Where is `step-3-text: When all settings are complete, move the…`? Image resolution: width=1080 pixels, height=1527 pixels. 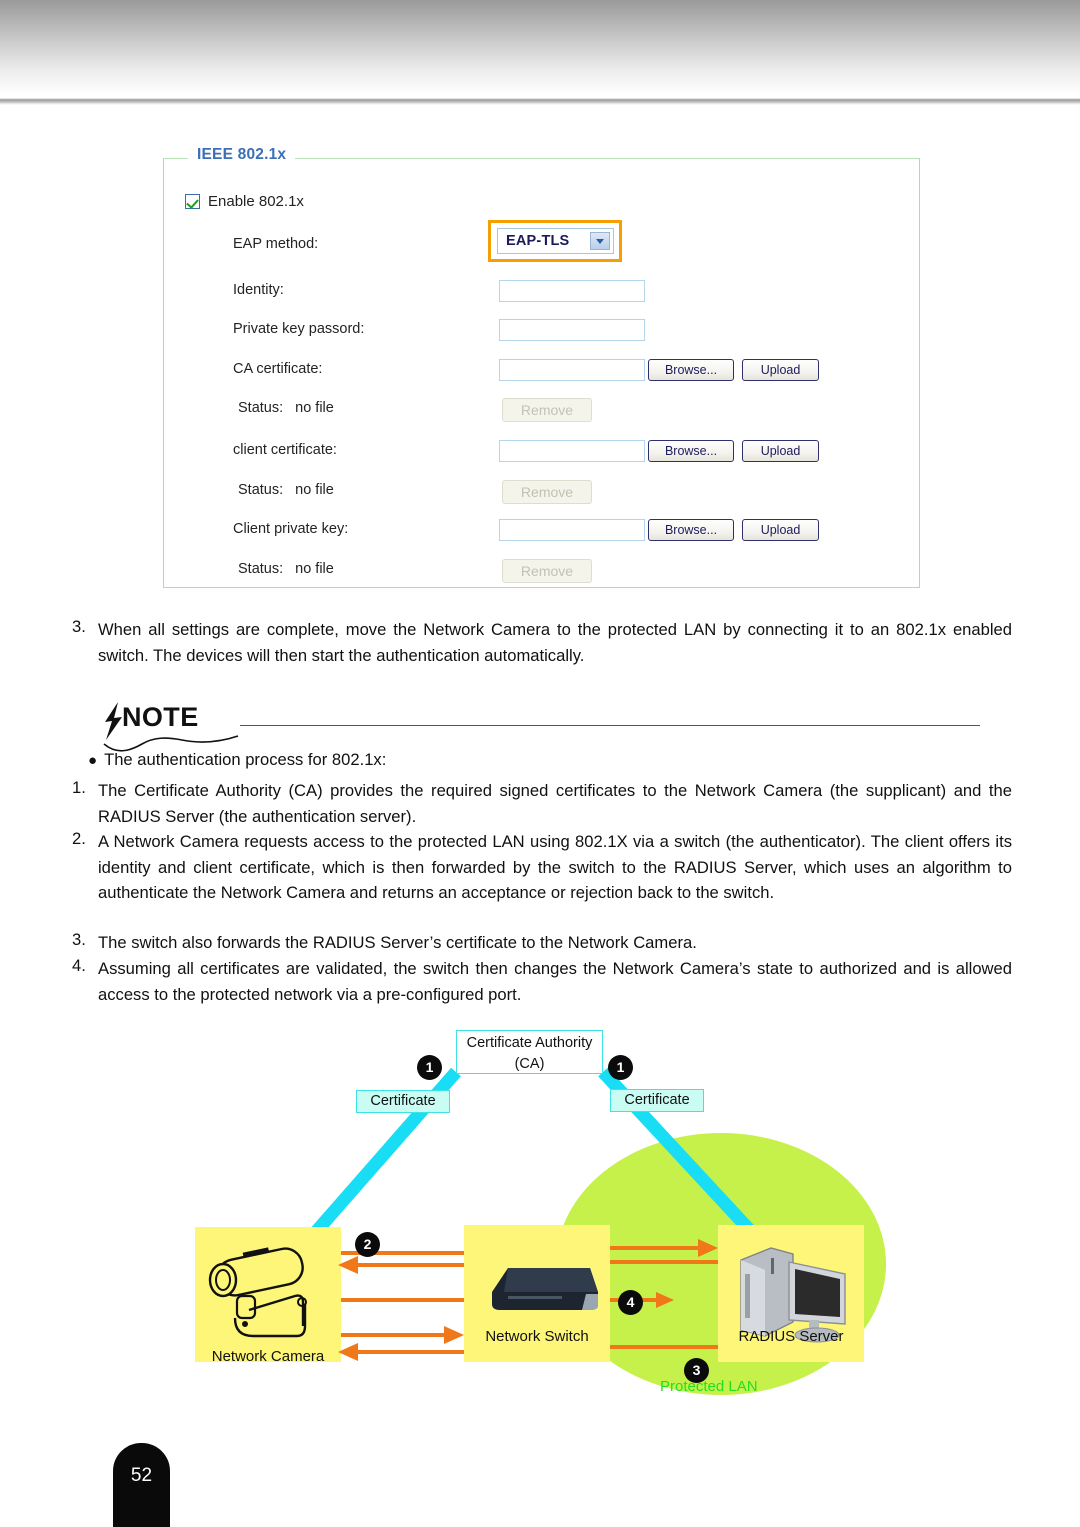
step-3-text: When all settings are complete, move the… is located at coordinates (555, 642).